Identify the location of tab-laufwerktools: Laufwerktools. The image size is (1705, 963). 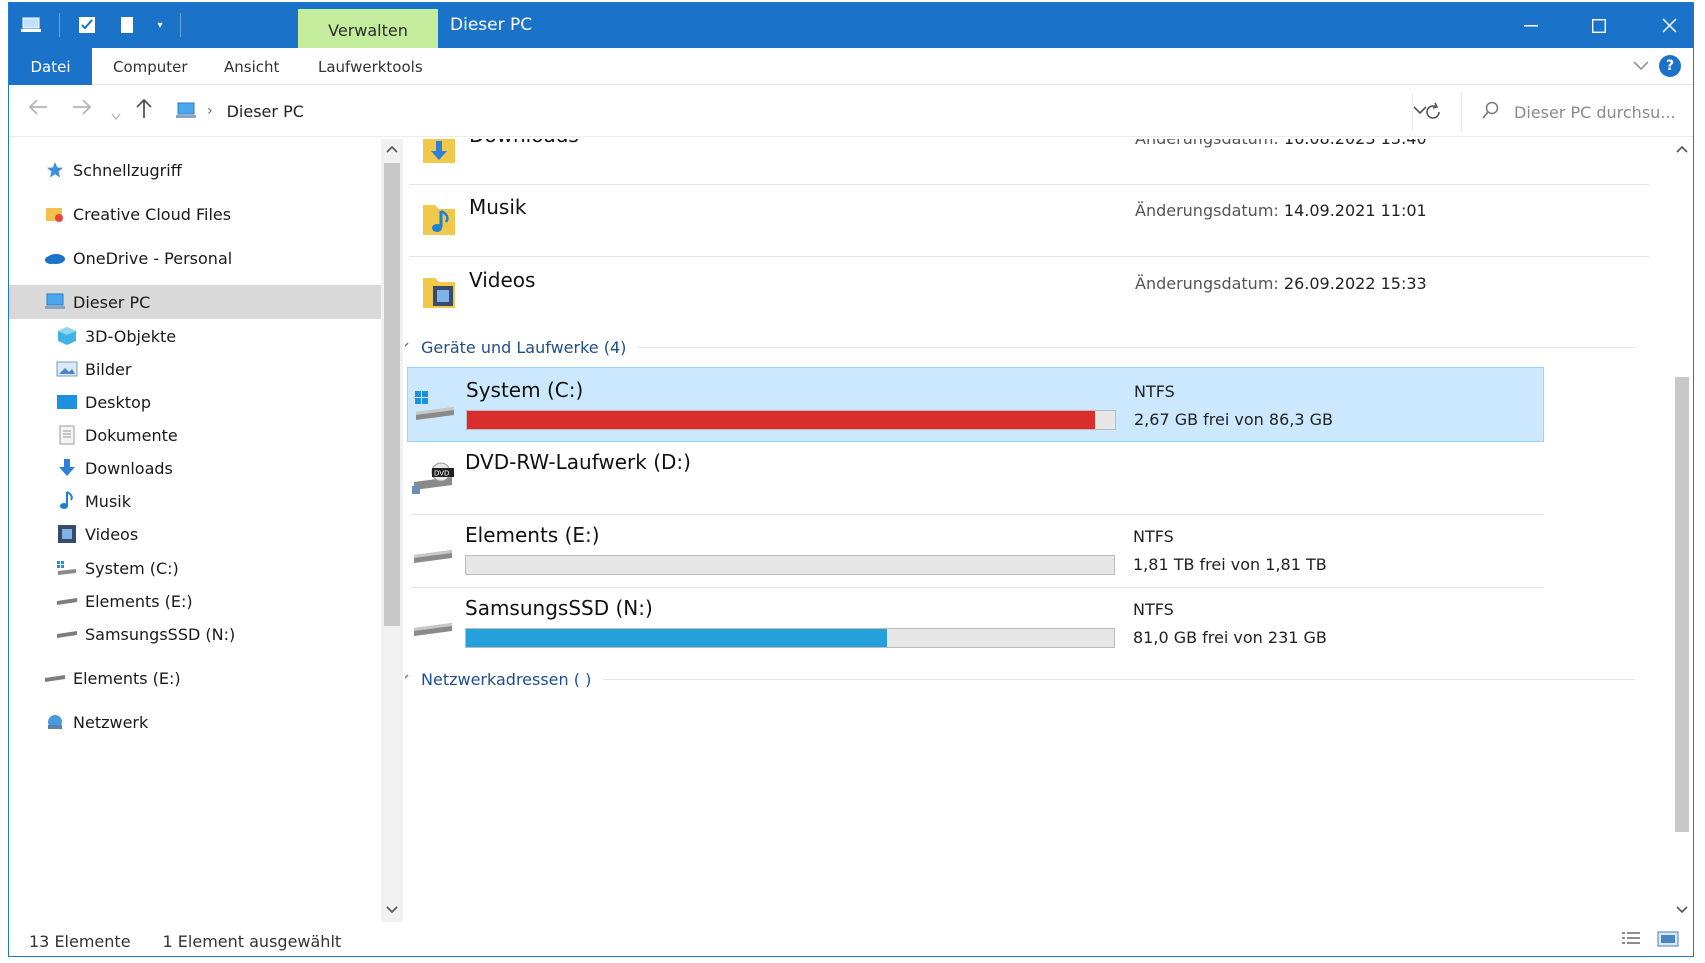
(370, 66).